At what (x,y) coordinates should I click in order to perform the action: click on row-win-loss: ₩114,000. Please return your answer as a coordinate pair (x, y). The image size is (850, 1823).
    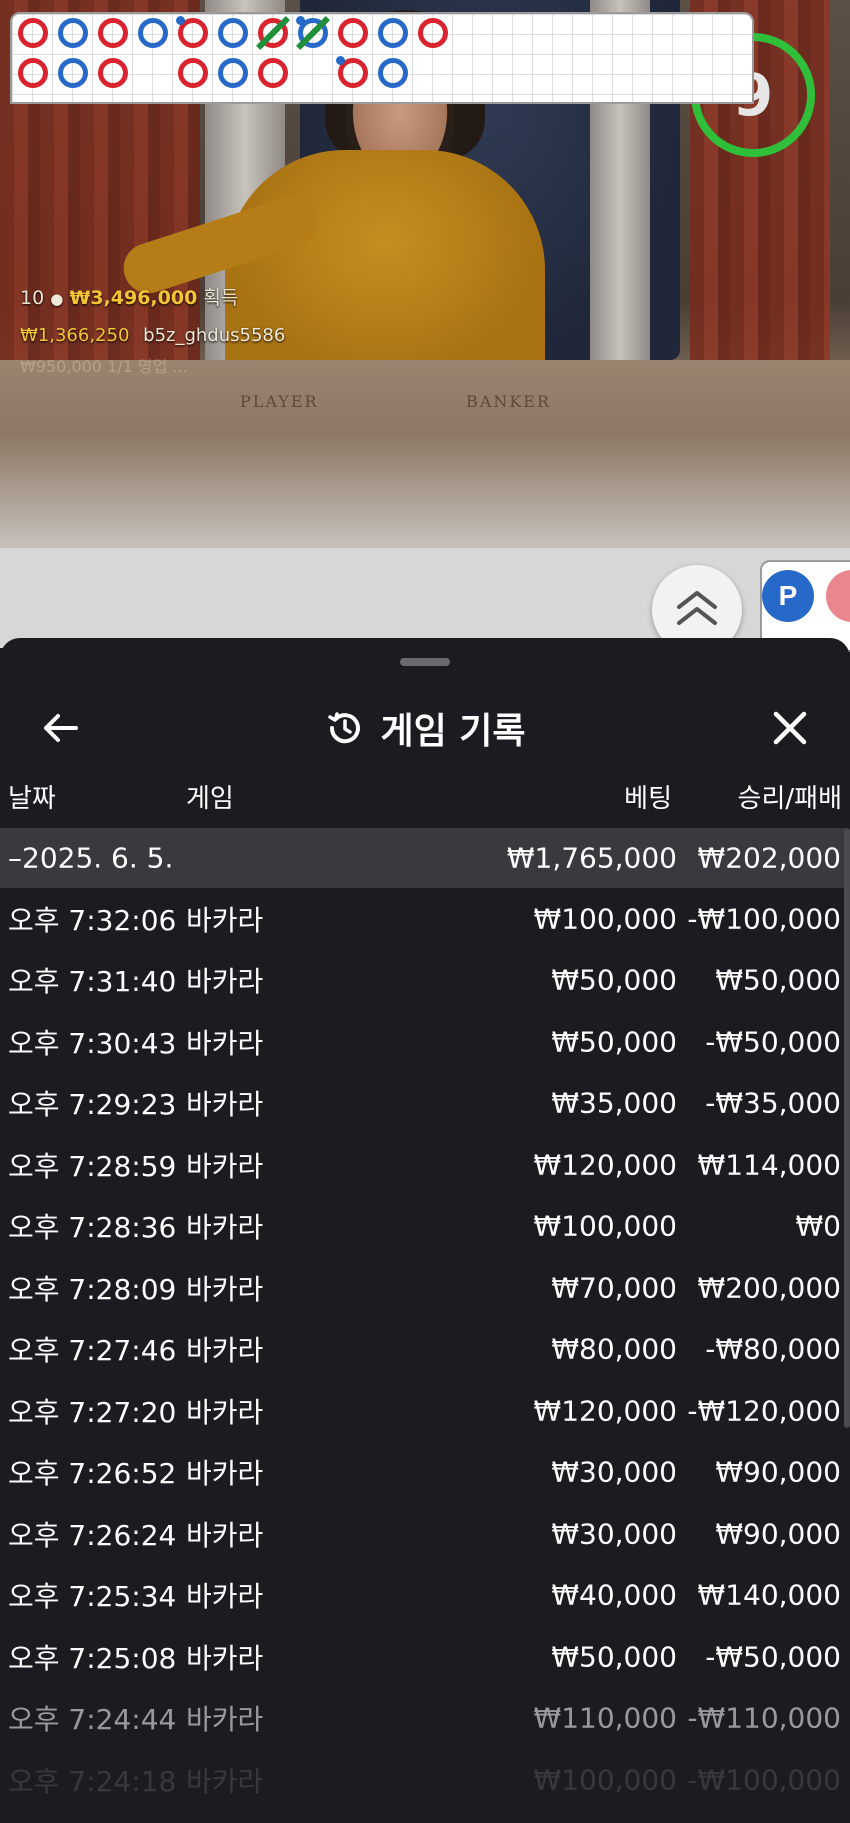
    Looking at the image, I should click on (769, 1165).